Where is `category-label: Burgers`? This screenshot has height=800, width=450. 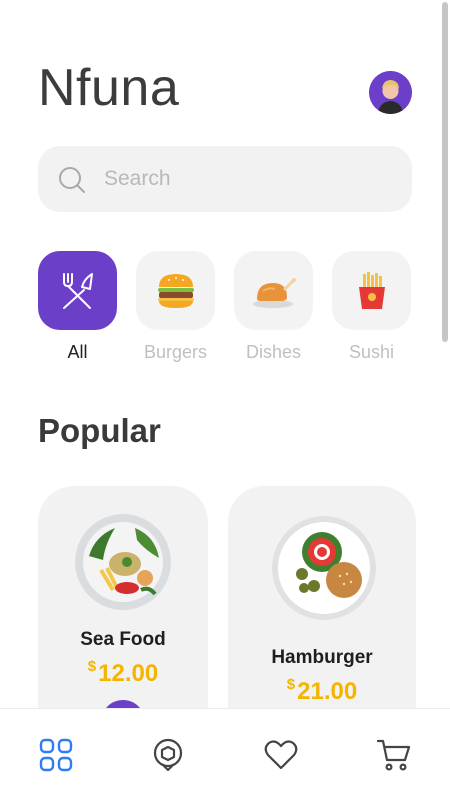
category-label: Burgers is located at coordinates (175, 352).